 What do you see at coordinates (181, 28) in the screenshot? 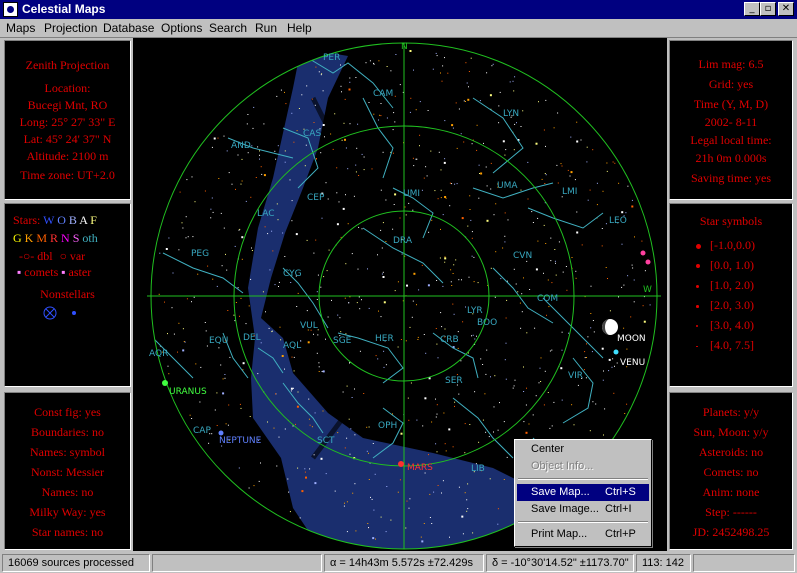
I see `menu-options: Options` at bounding box center [181, 28].